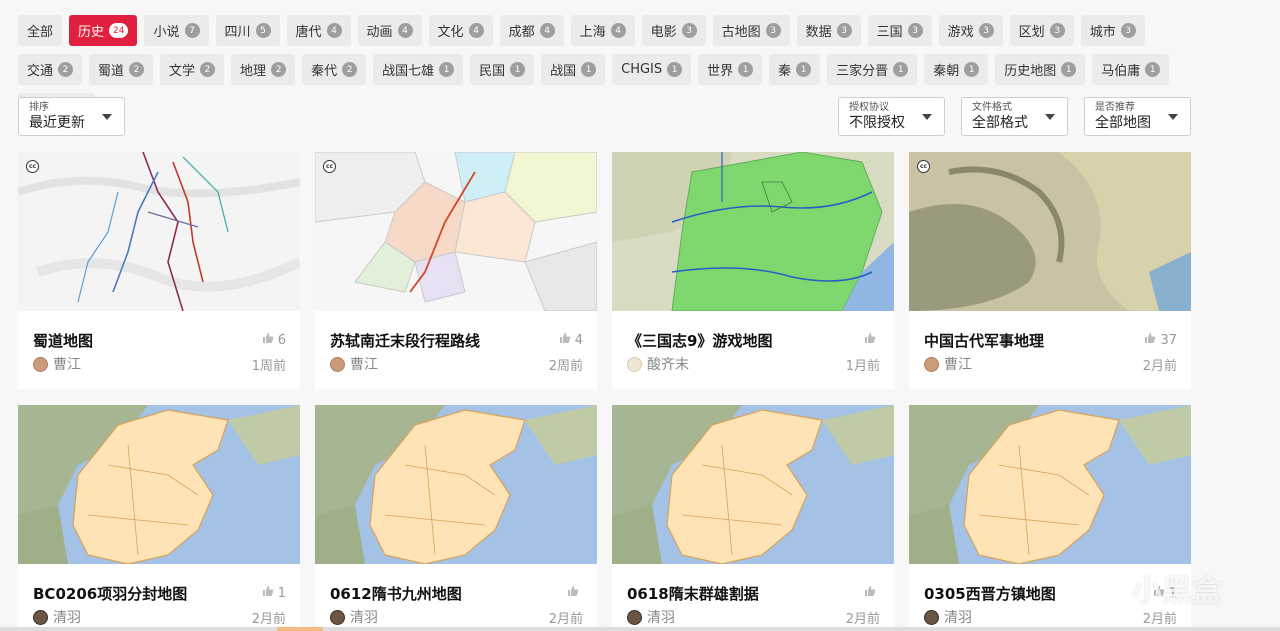  Describe the element at coordinates (578, 340) in the screenshot. I see `like-number: 4` at that location.